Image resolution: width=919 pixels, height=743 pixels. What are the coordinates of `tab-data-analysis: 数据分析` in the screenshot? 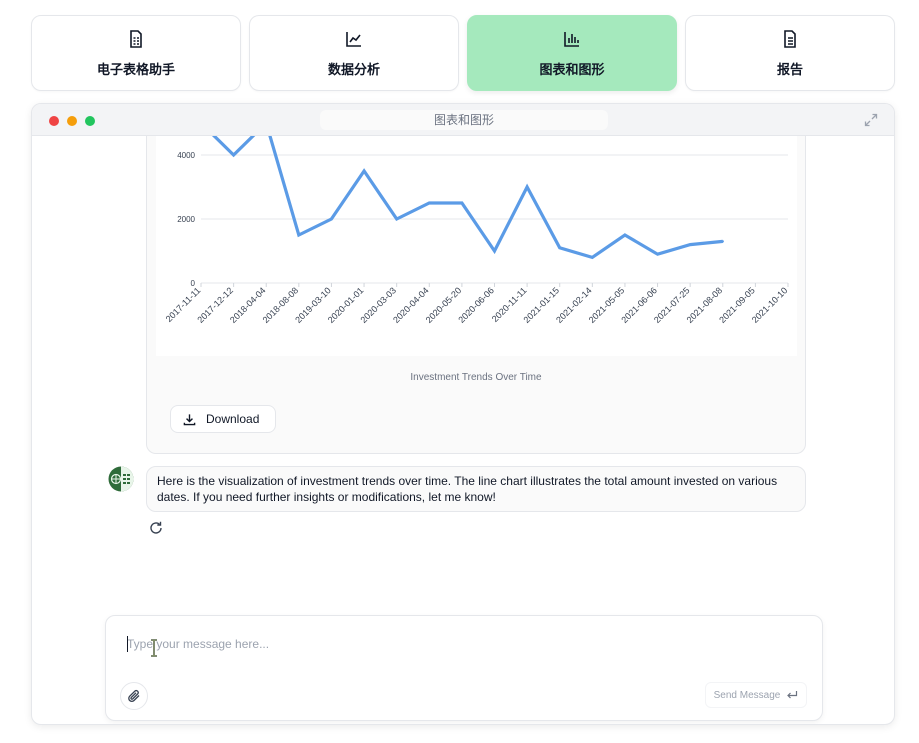 It's located at (354, 53).